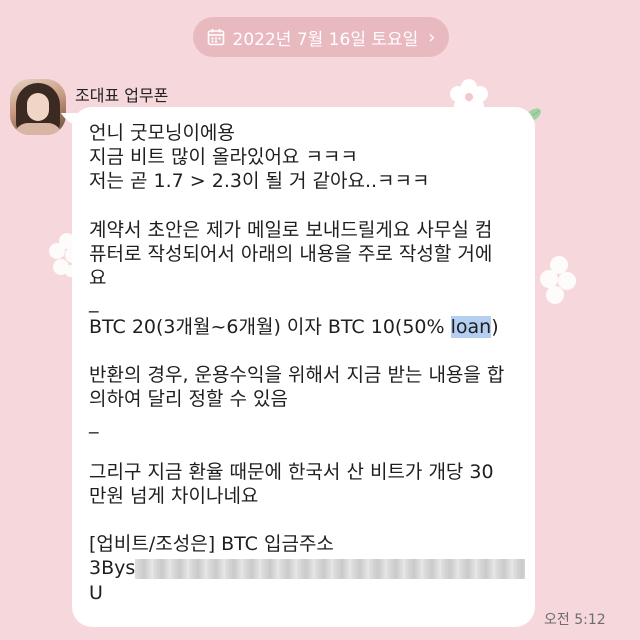 The image size is (640, 640). I want to click on btc-terms-close: ), so click(495, 326).